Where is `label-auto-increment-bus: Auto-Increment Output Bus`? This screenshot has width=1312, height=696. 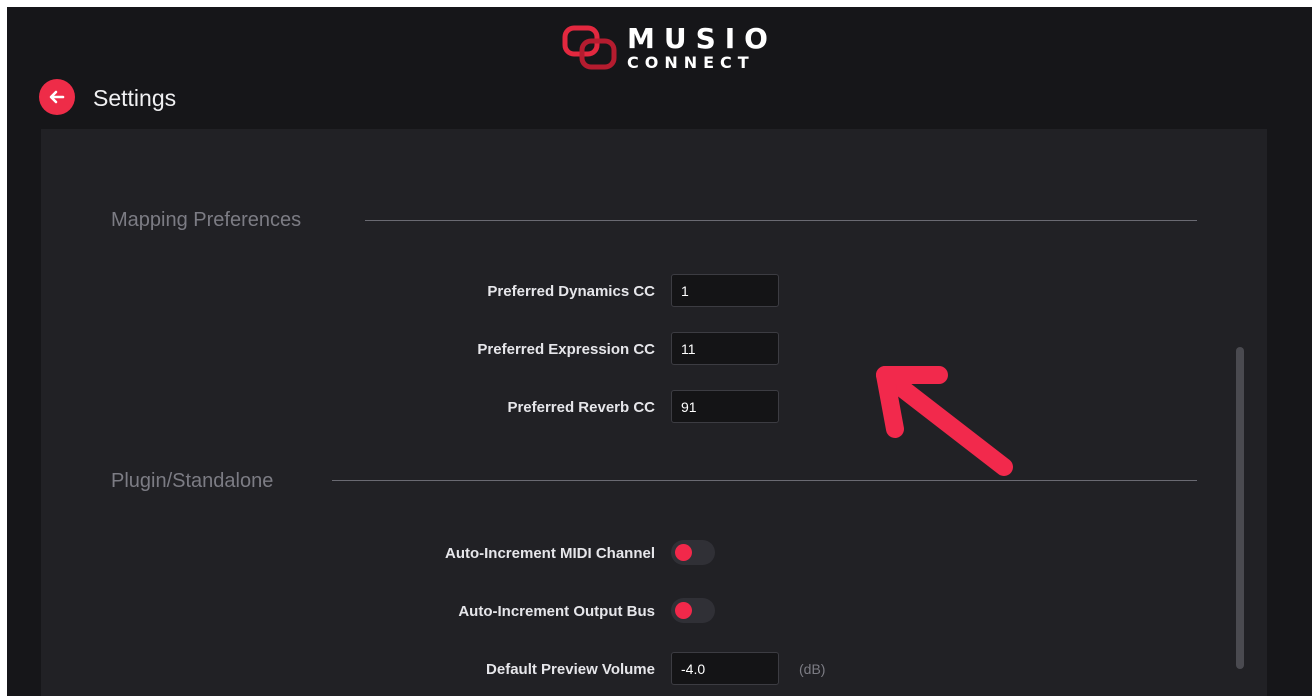
label-auto-increment-bus: Auto-Increment Output Bus is located at coordinates (556, 611).